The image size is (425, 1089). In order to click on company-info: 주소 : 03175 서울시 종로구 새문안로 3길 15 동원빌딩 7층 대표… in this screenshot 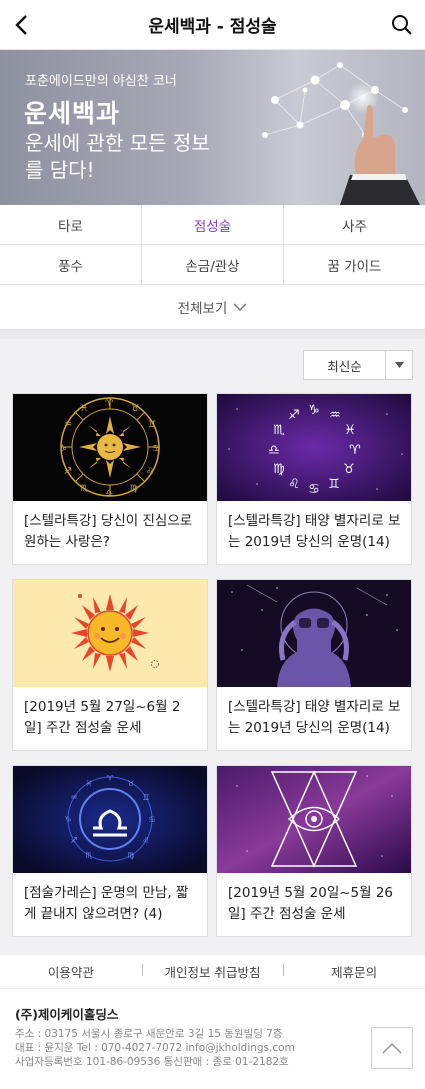, I will do `click(180, 1048)`.